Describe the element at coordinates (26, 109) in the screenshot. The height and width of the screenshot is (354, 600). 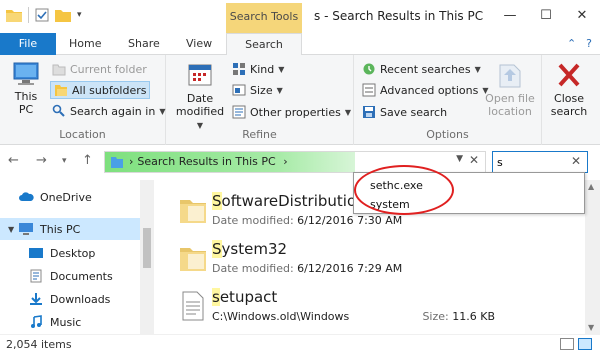
I see `this-pc-label-2: PC` at that location.